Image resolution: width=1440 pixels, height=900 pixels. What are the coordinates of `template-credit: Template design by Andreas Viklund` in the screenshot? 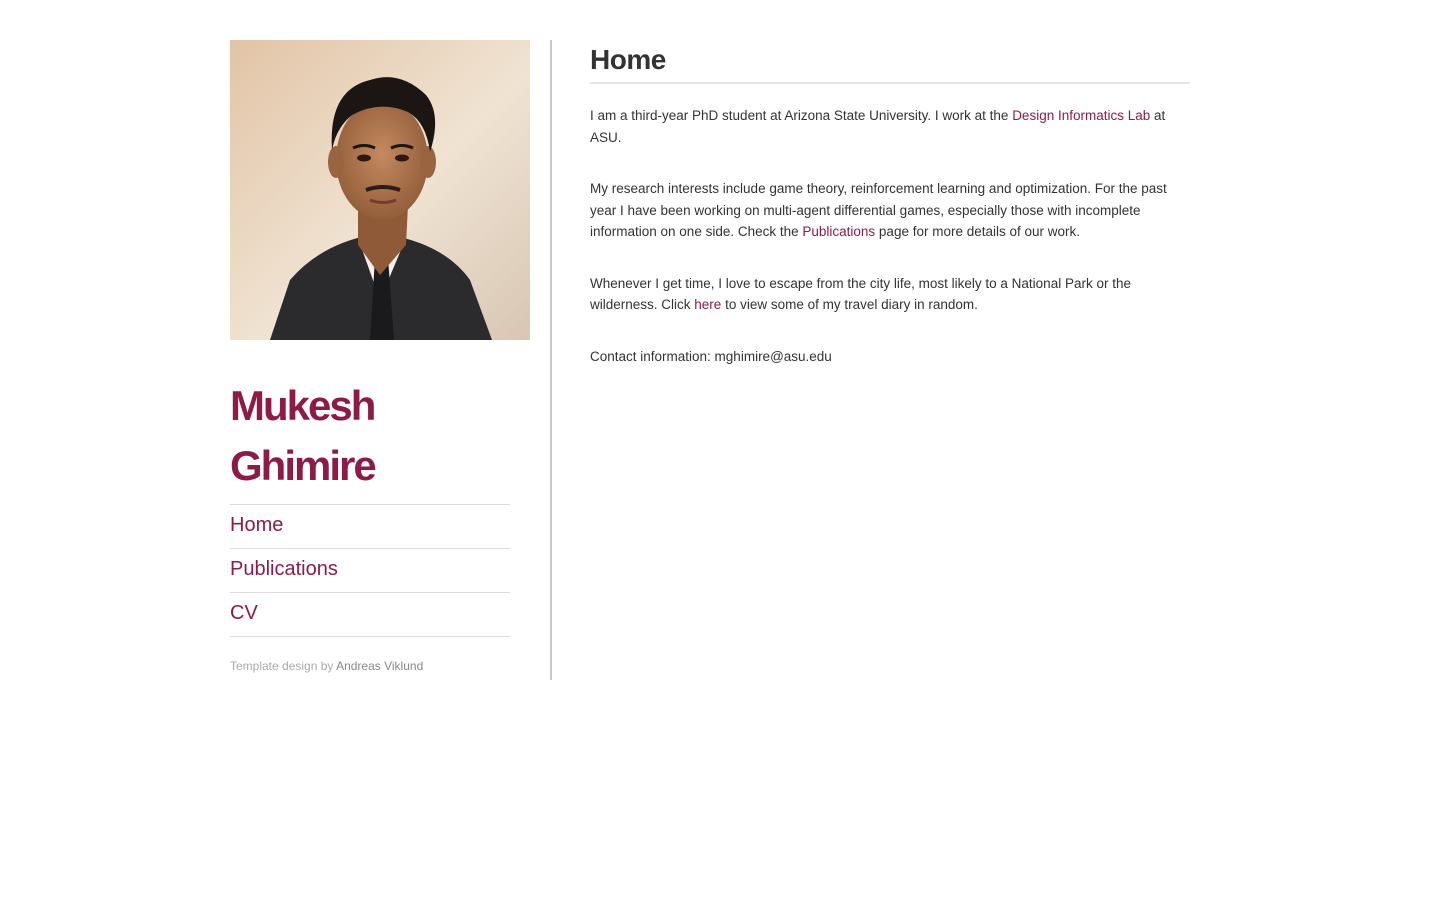 It's located at (380, 666).